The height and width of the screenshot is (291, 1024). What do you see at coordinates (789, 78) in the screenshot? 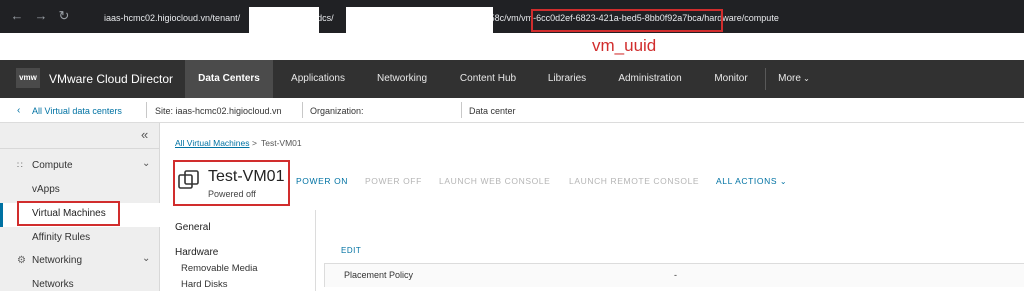
I see `tab-more-label: More` at bounding box center [789, 78].